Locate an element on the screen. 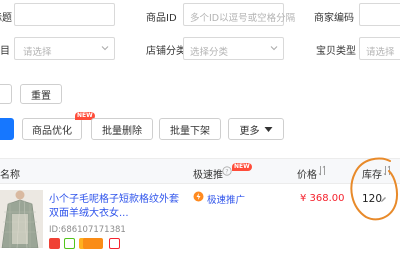 Image resolution: width=400 pixels, height=260 pixels. product-title-line1: 小个子毛呢格子短款格纹外套 is located at coordinates (114, 199).